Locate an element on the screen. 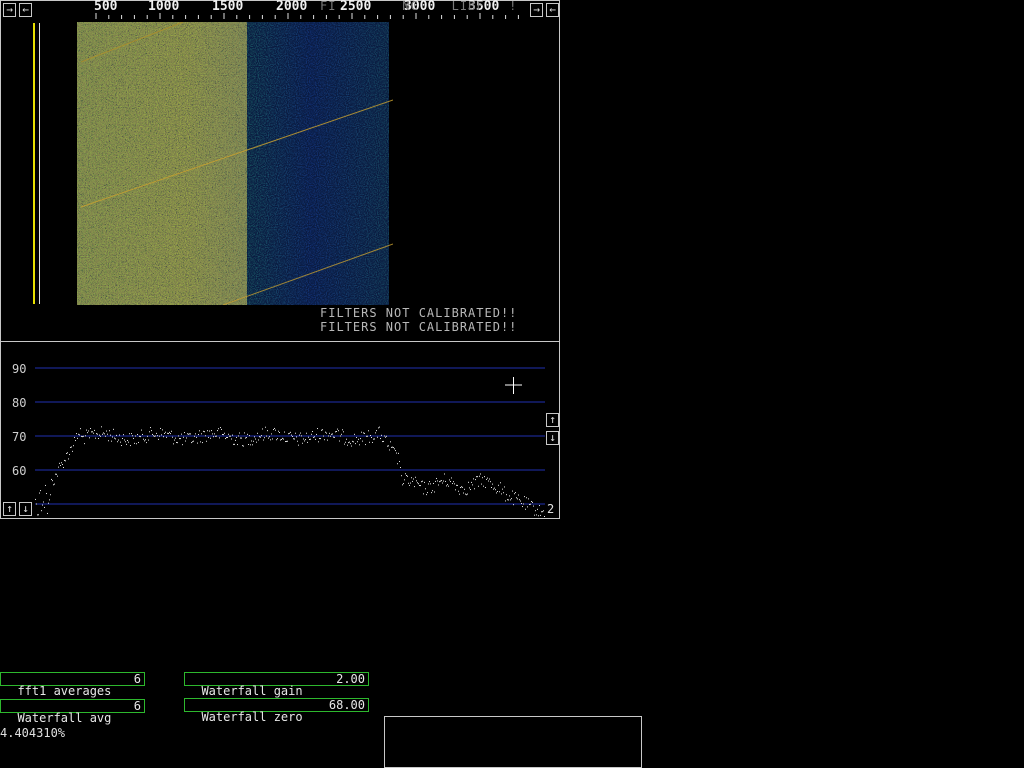 This screenshot has width=1024, height=768. gain-up-arrow: ↑ is located at coordinates (552, 420).